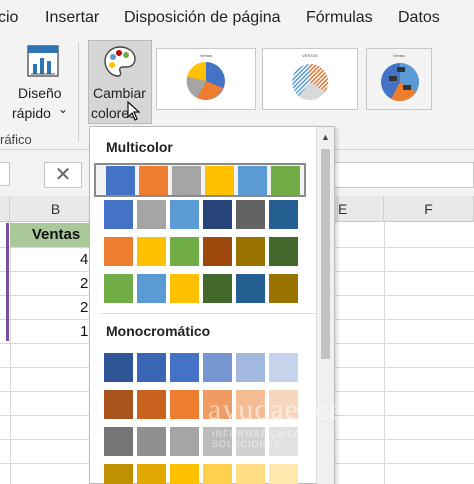 This screenshot has width=474, height=484. I want to click on pie-chart-thumb-icon: Ventas, so click(205, 76).